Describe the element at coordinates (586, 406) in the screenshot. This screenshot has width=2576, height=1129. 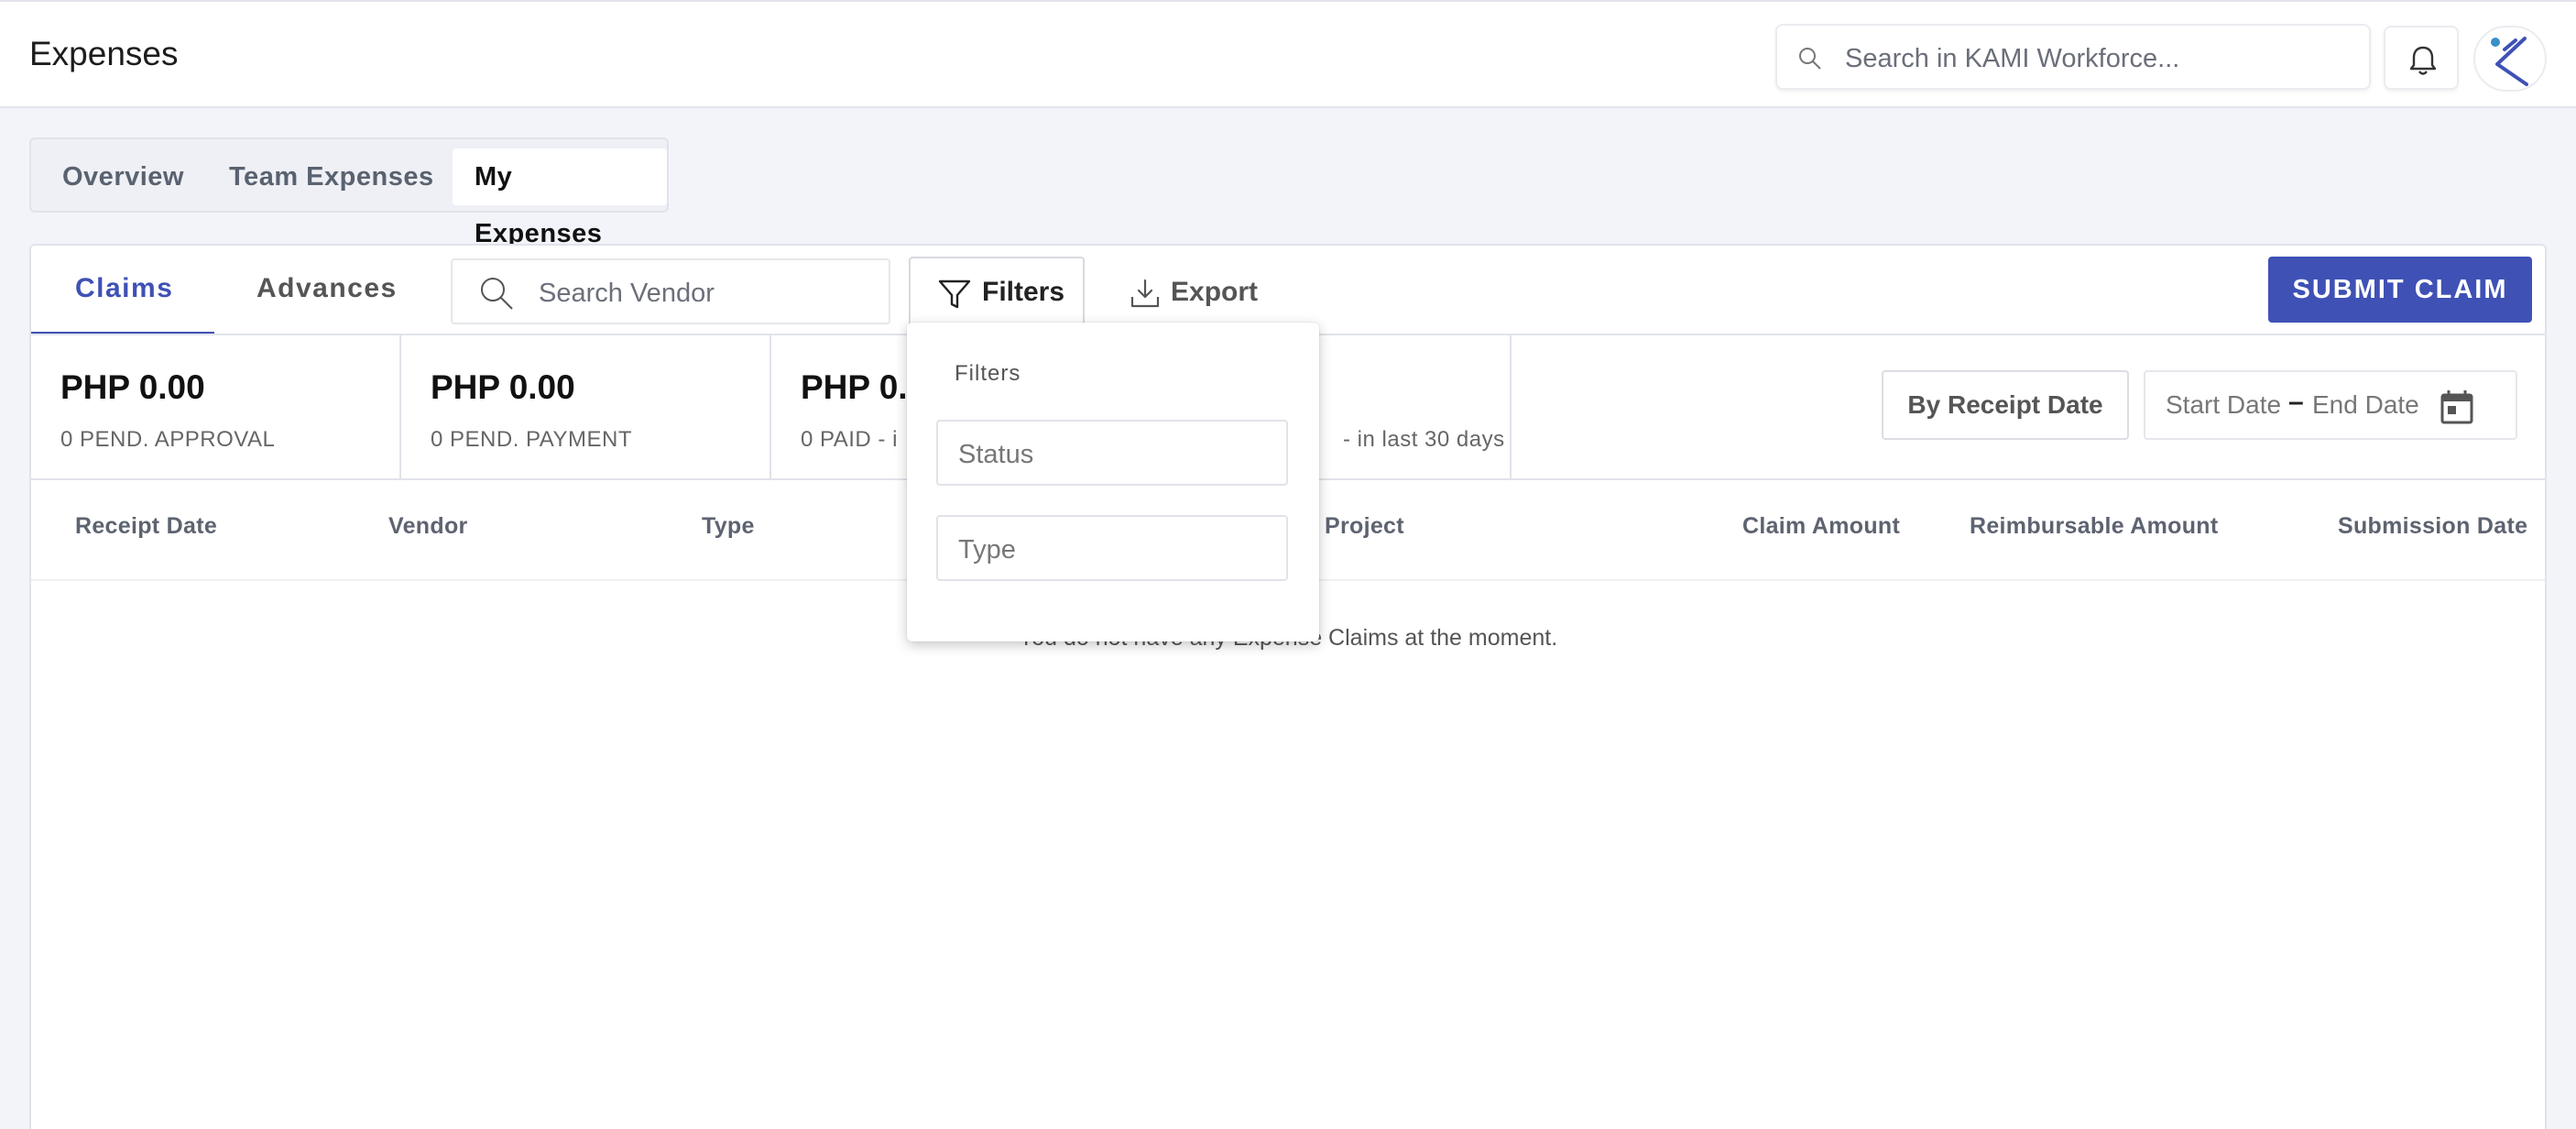
I see `stat-pending-payment: PHP 0.00 0 PEND. PAYMENT` at that location.